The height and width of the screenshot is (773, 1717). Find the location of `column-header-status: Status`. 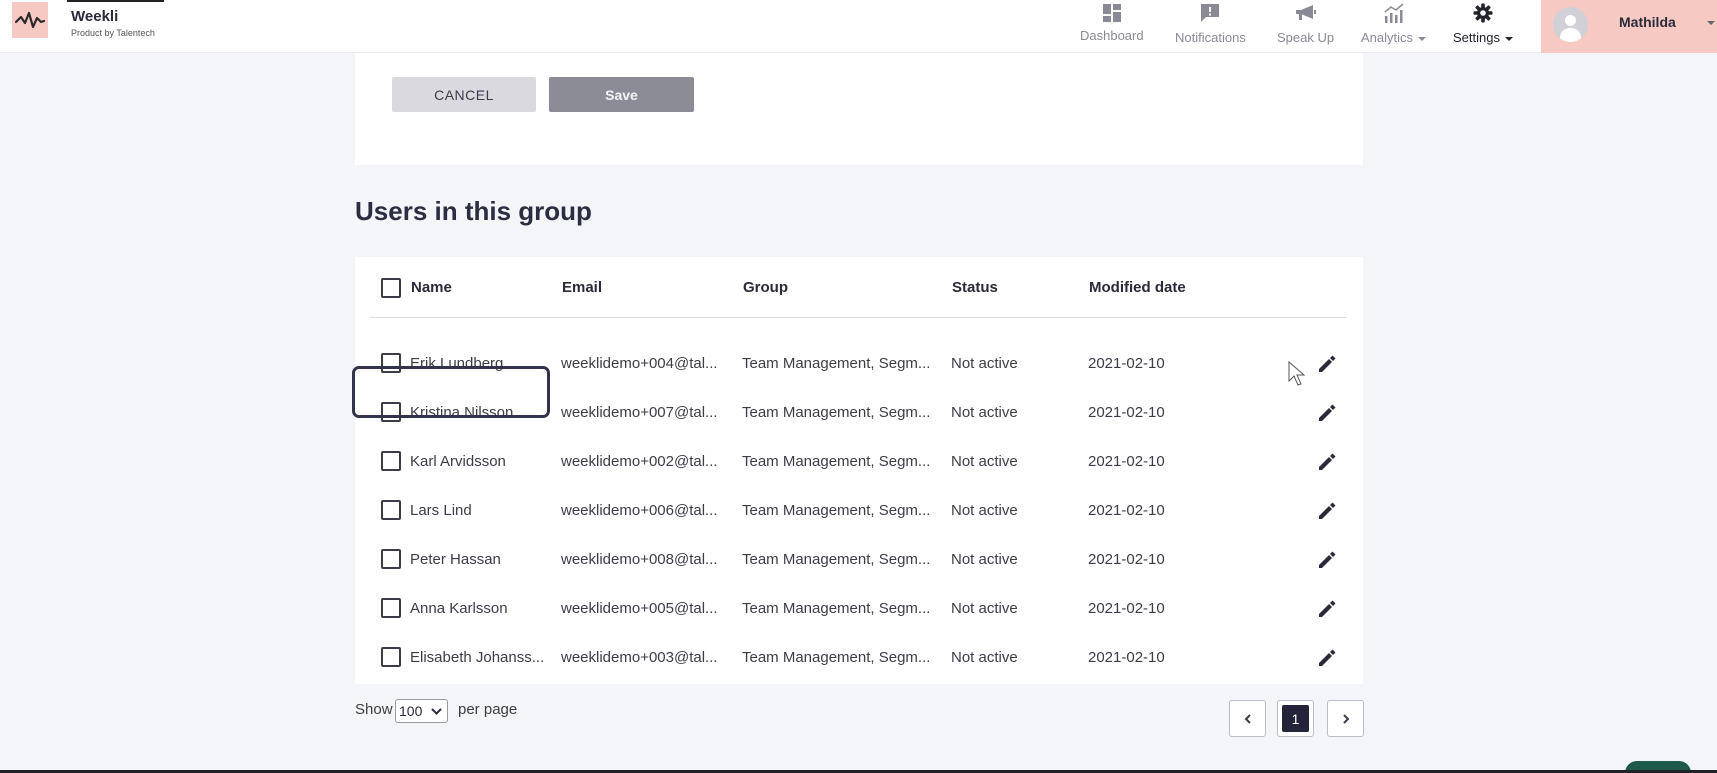

column-header-status: Status is located at coordinates (975, 287).